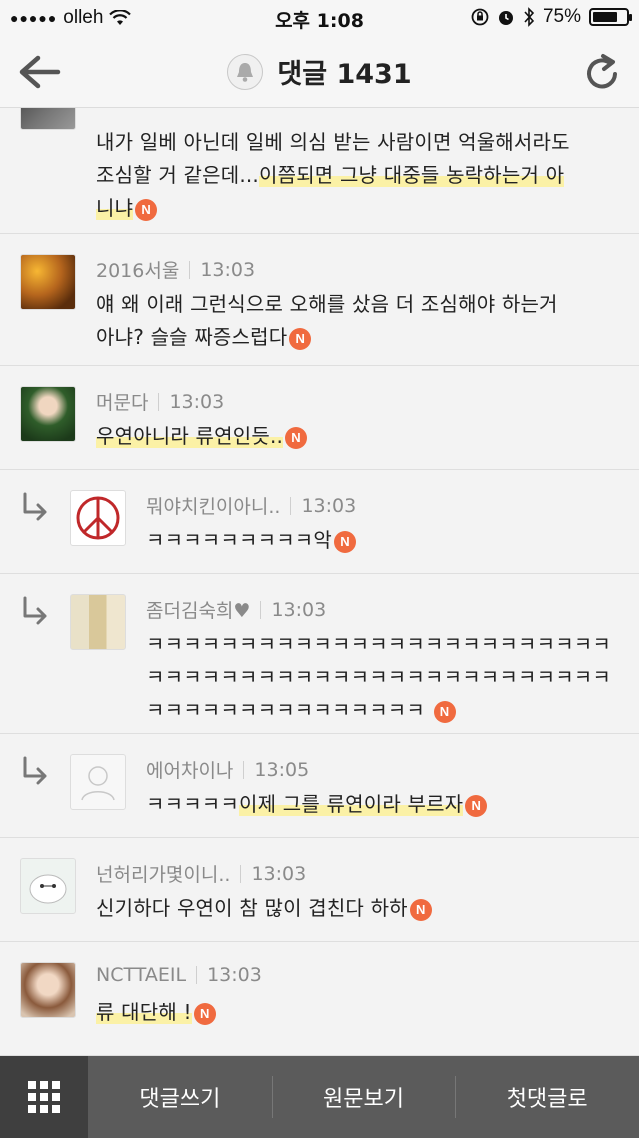 This screenshot has height=1138, width=639. I want to click on reply-item: 뭐야치킨이아니.. 13:03 ㅋㅋㅋㅋㅋㅋㅋㅋㅋ악 N, so click(319, 522).